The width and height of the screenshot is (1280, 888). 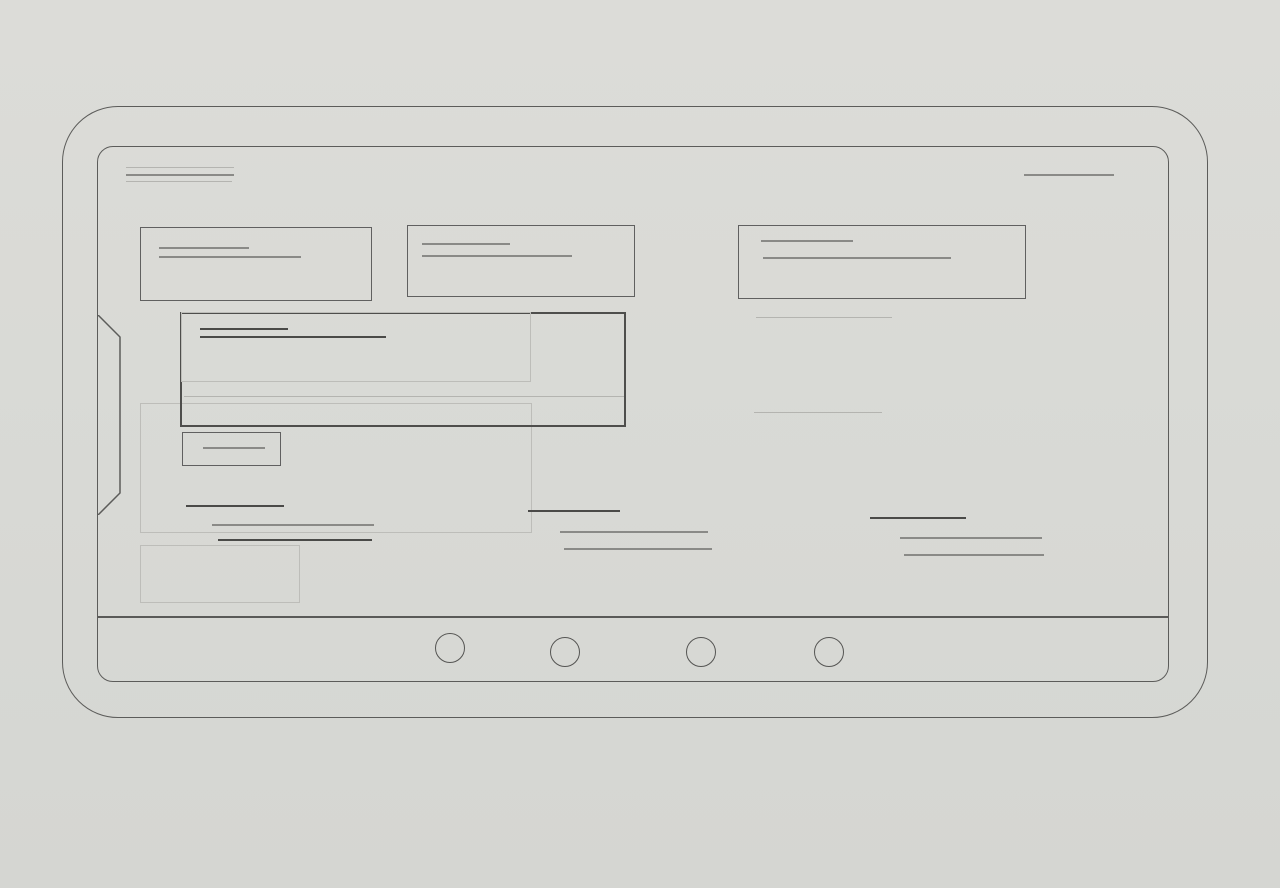 I want to click on bottom-left-placeholder-box, so click(x=220, y=574).